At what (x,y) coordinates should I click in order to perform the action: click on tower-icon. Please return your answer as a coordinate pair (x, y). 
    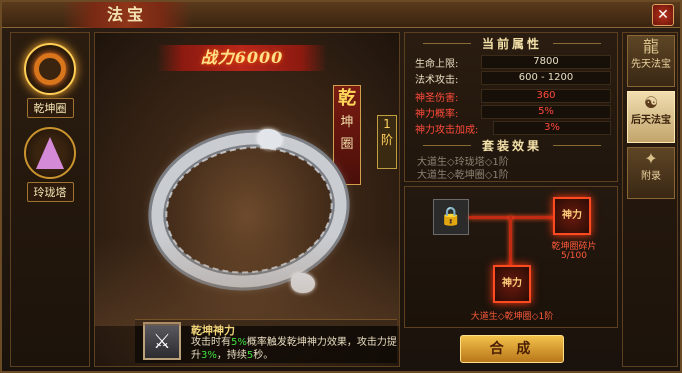
    Looking at the image, I should click on (50, 153).